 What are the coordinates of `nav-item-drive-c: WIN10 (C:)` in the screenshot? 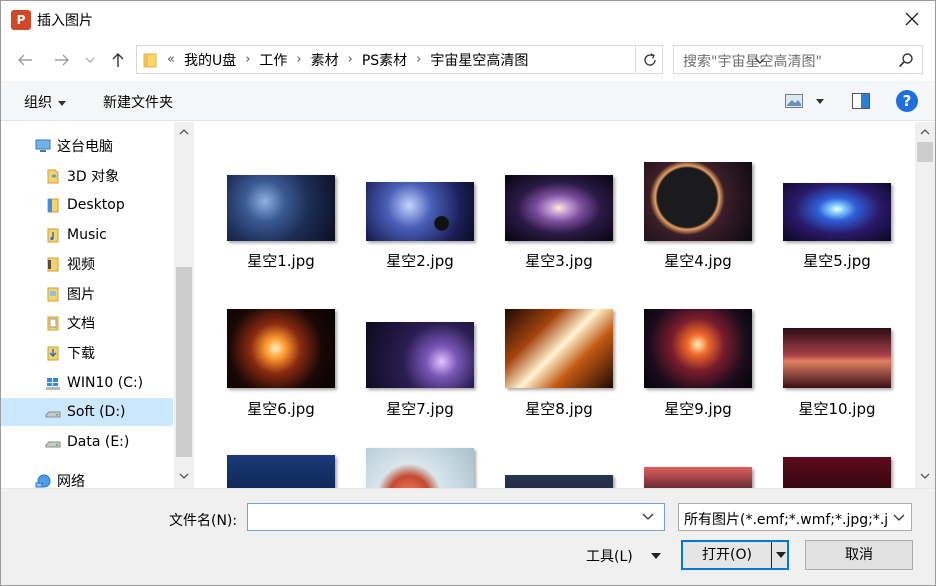 It's located at (87, 383).